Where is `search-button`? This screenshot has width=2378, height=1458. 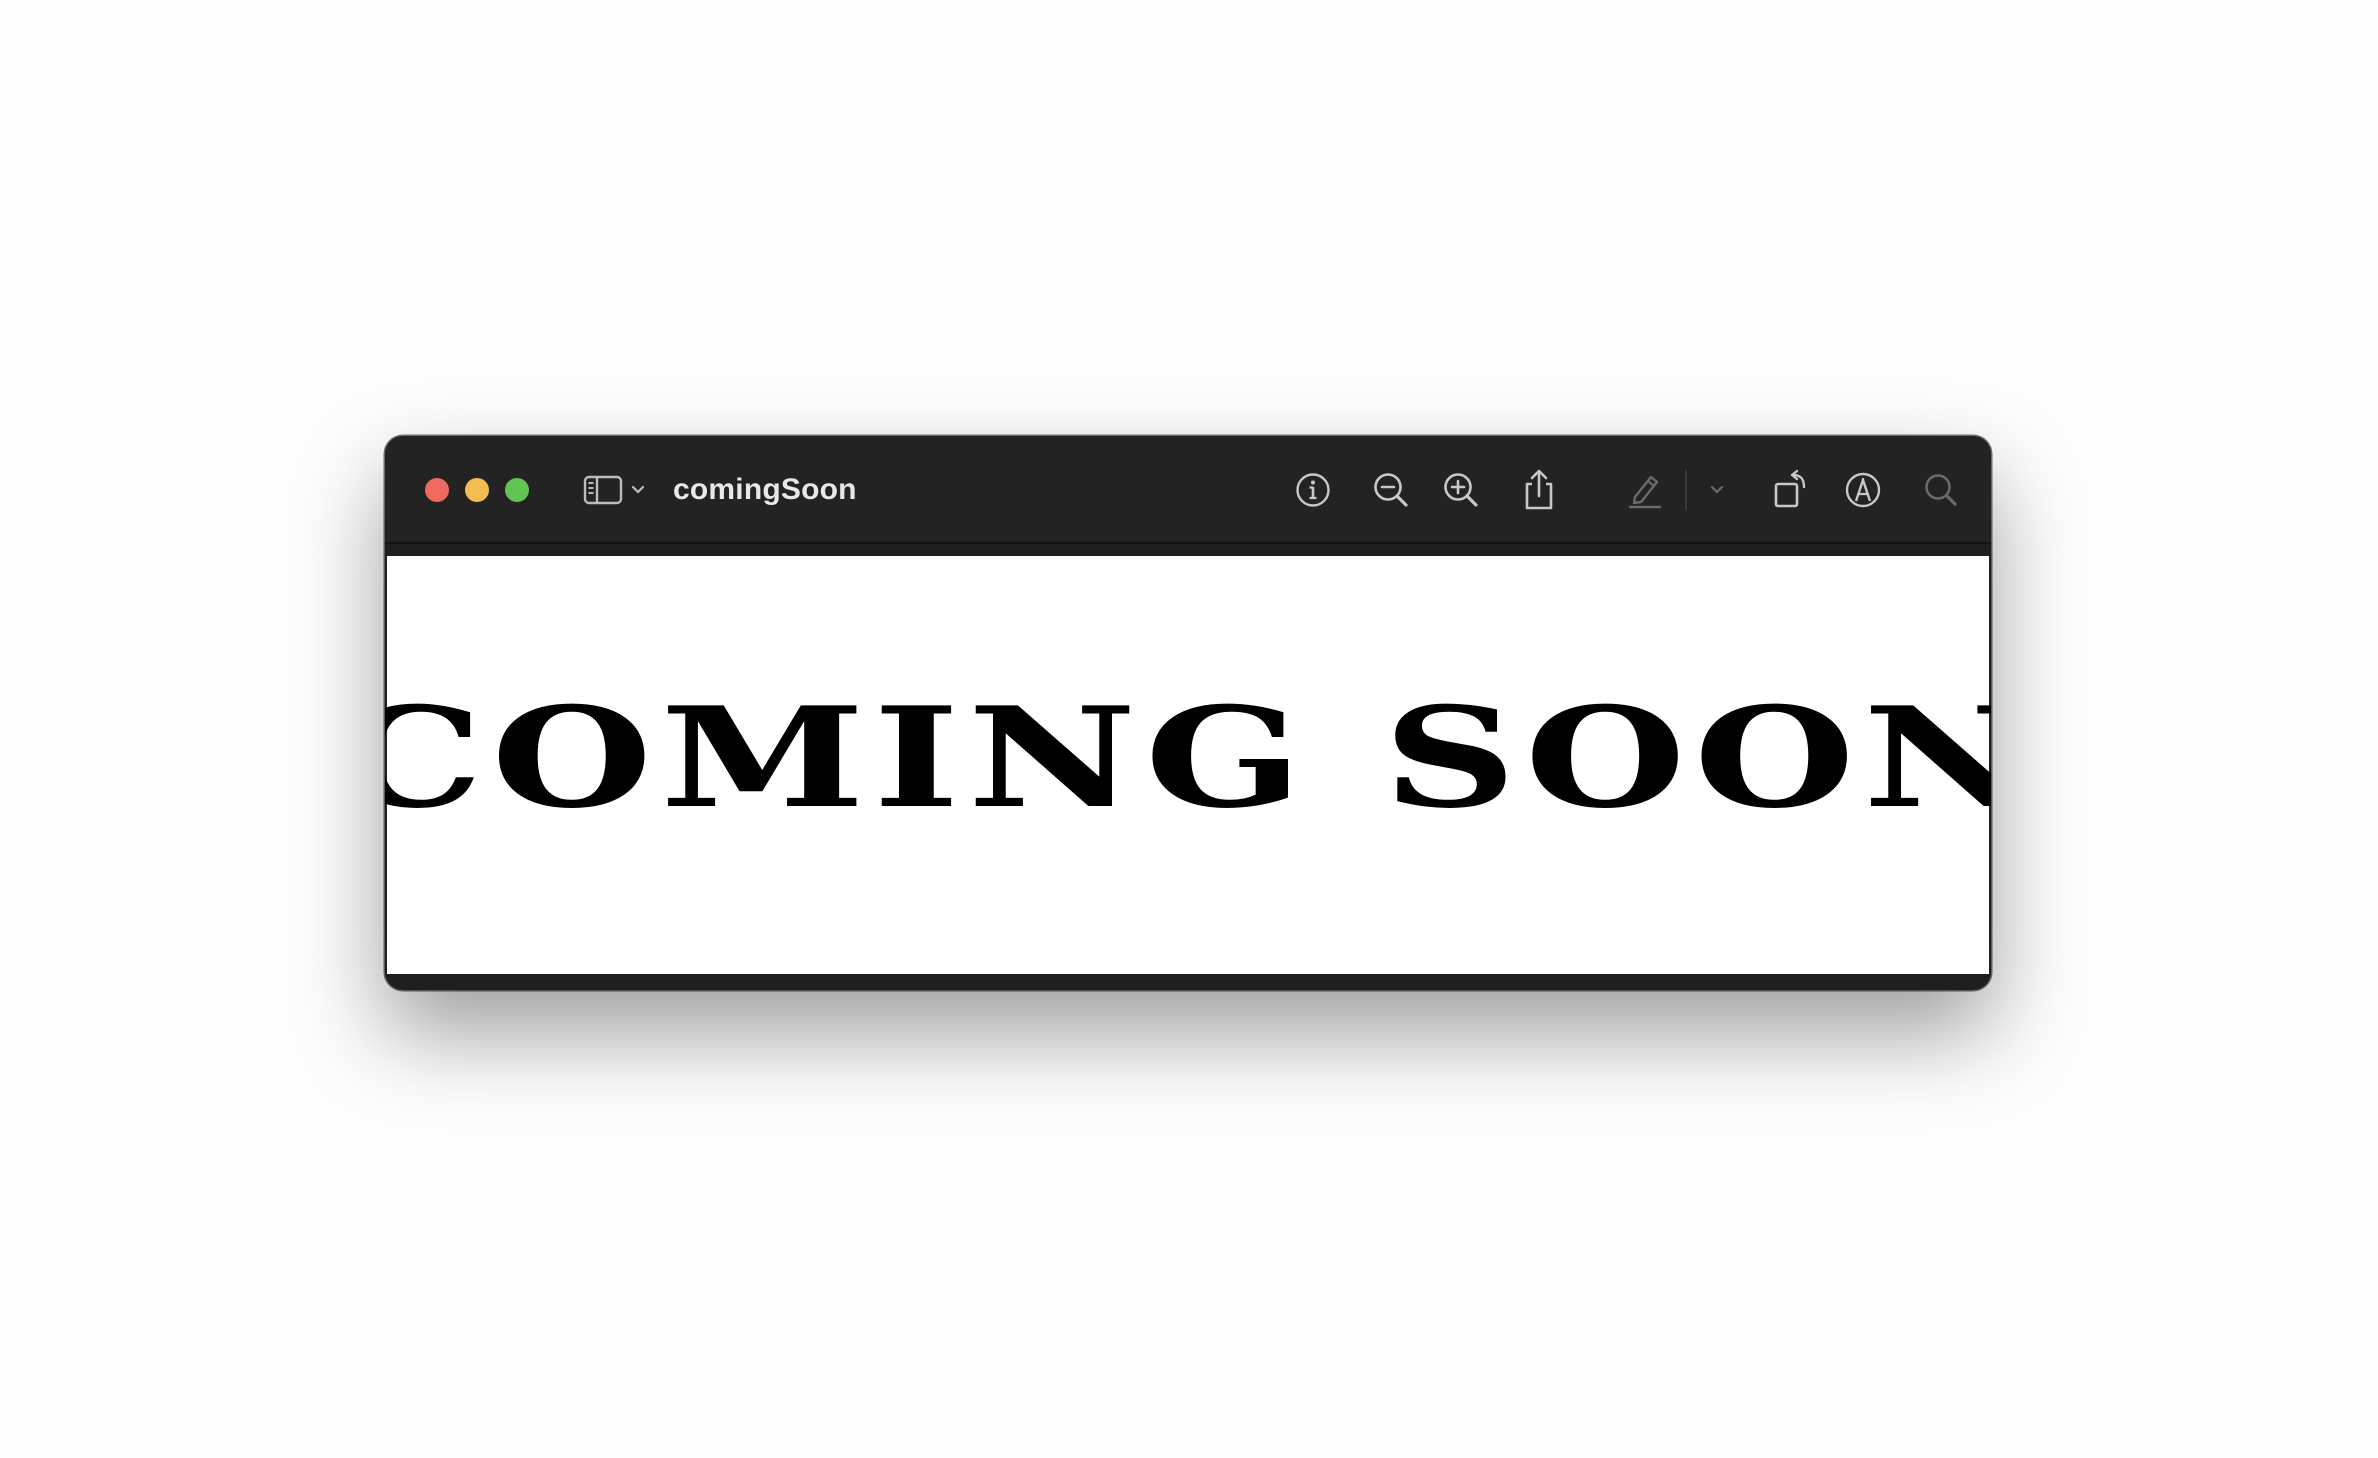
search-button is located at coordinates (1941, 490).